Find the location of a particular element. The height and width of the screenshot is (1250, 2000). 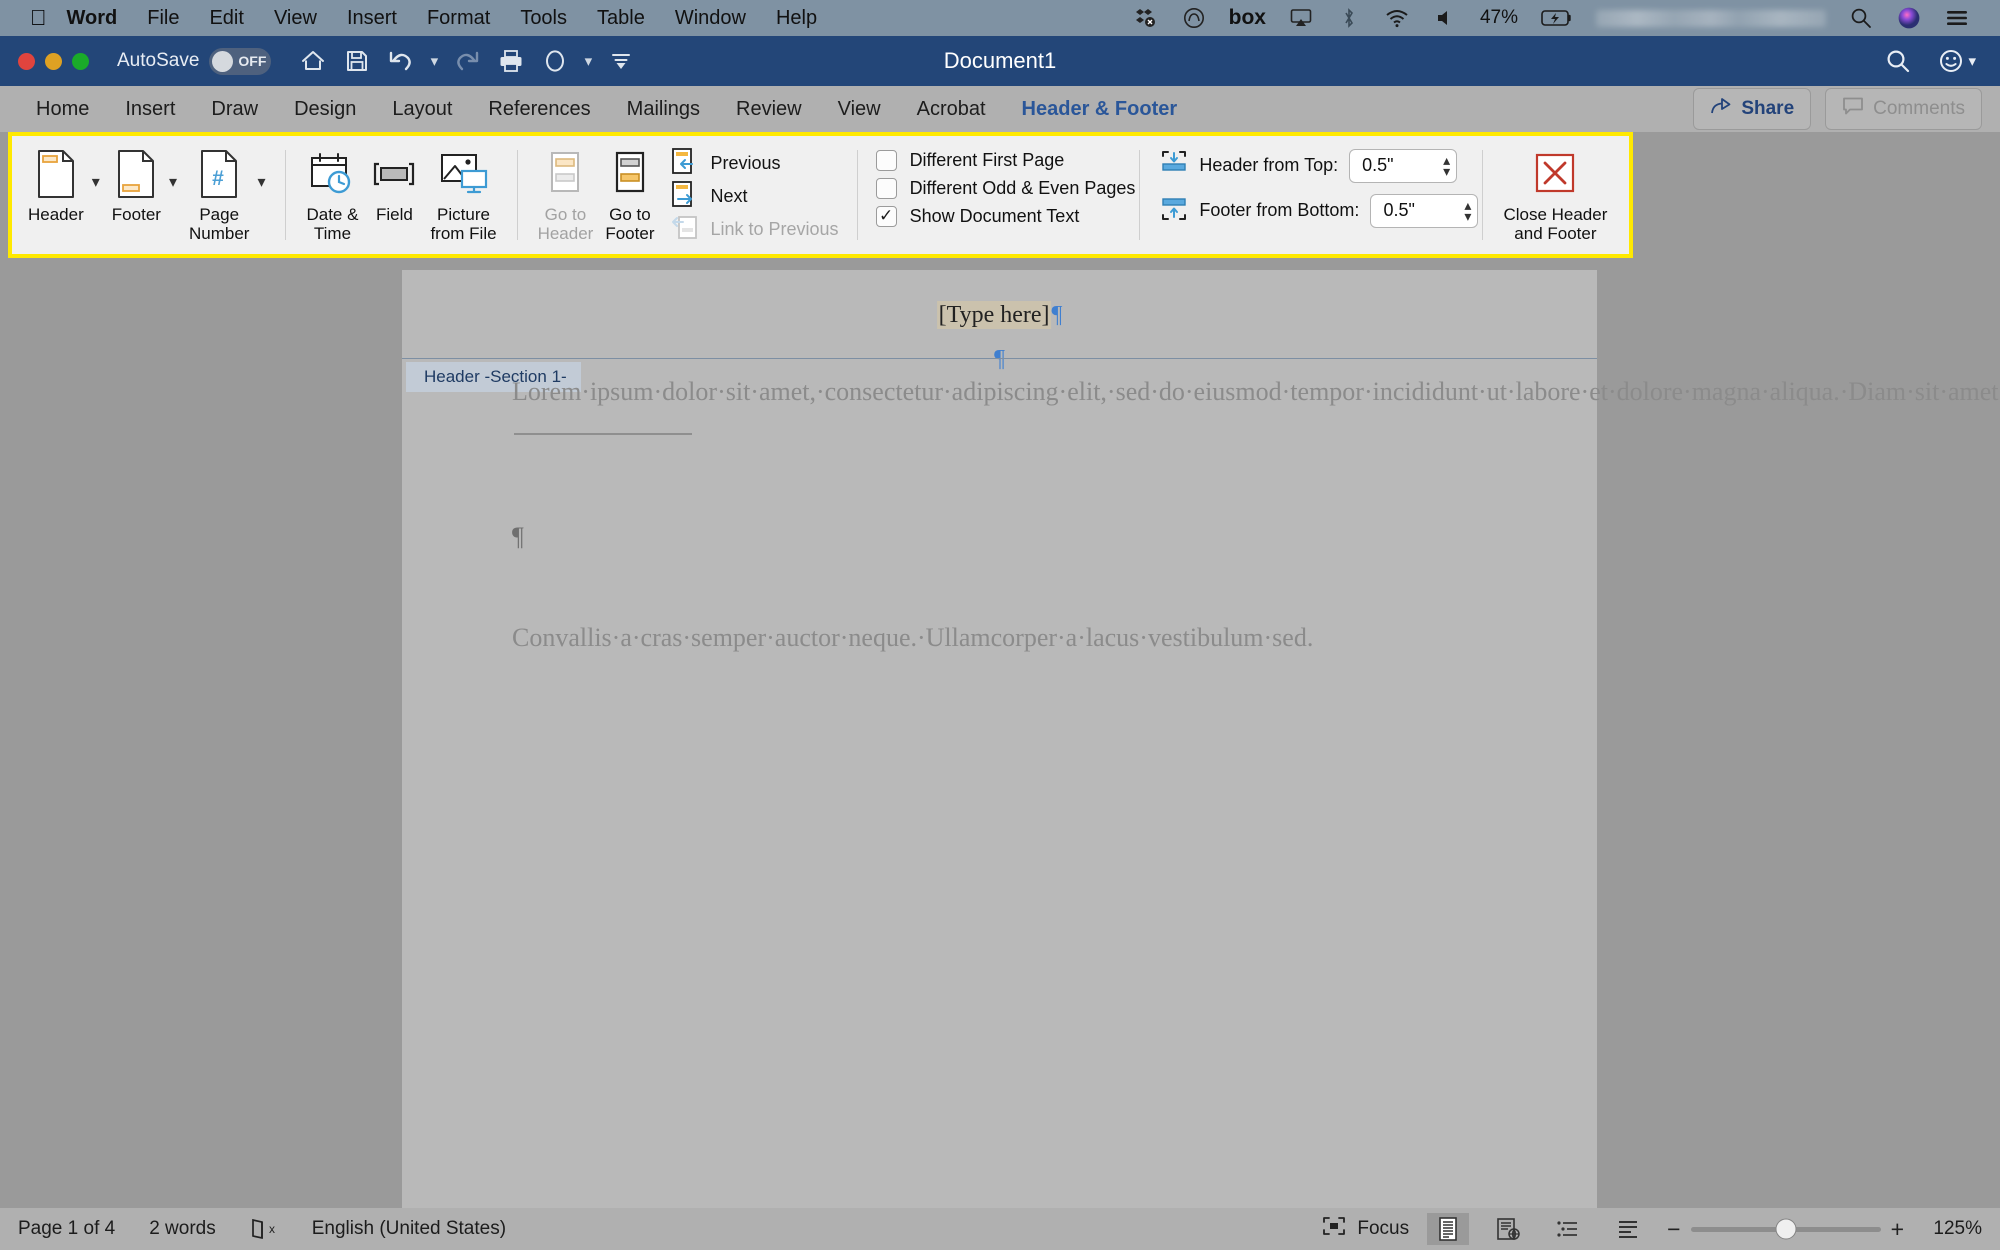

close-header-and-footer-button: Close Header and Footer is located at coordinates (1555, 195).